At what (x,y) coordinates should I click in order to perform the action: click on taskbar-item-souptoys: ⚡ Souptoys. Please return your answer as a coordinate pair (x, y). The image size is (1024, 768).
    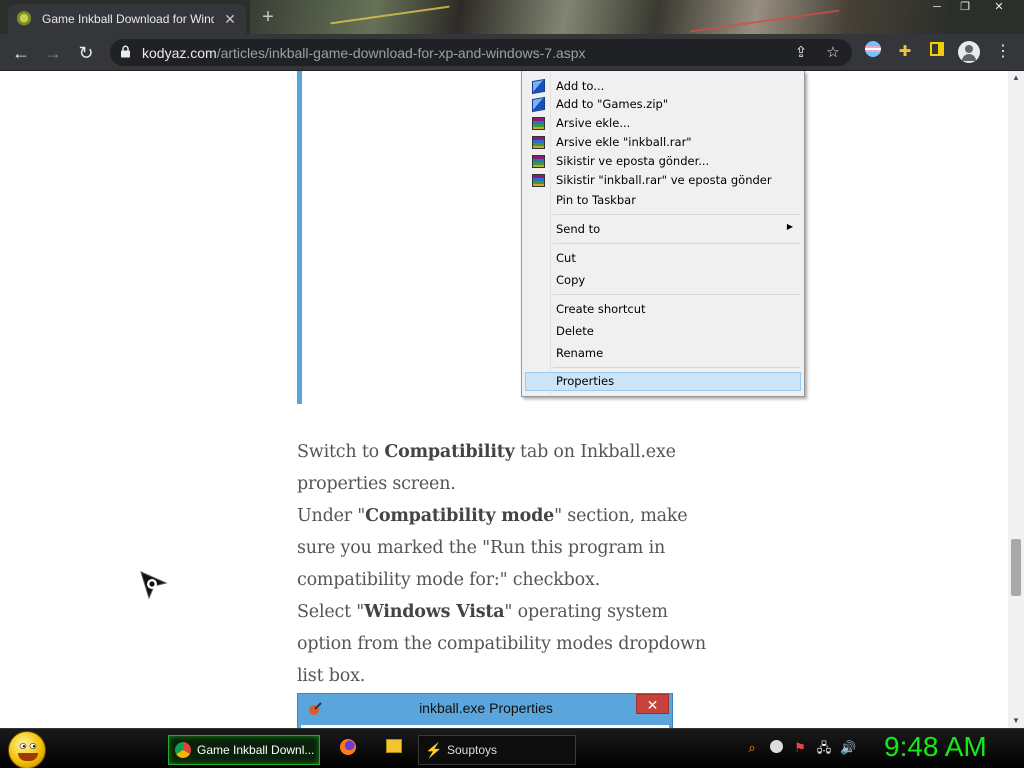
    Looking at the image, I should click on (497, 750).